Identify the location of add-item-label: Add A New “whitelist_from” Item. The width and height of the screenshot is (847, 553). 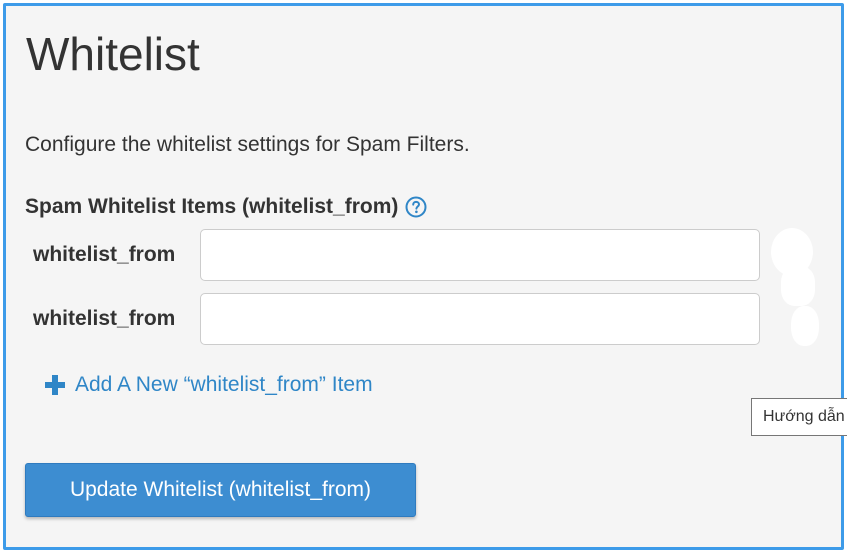
(224, 384).